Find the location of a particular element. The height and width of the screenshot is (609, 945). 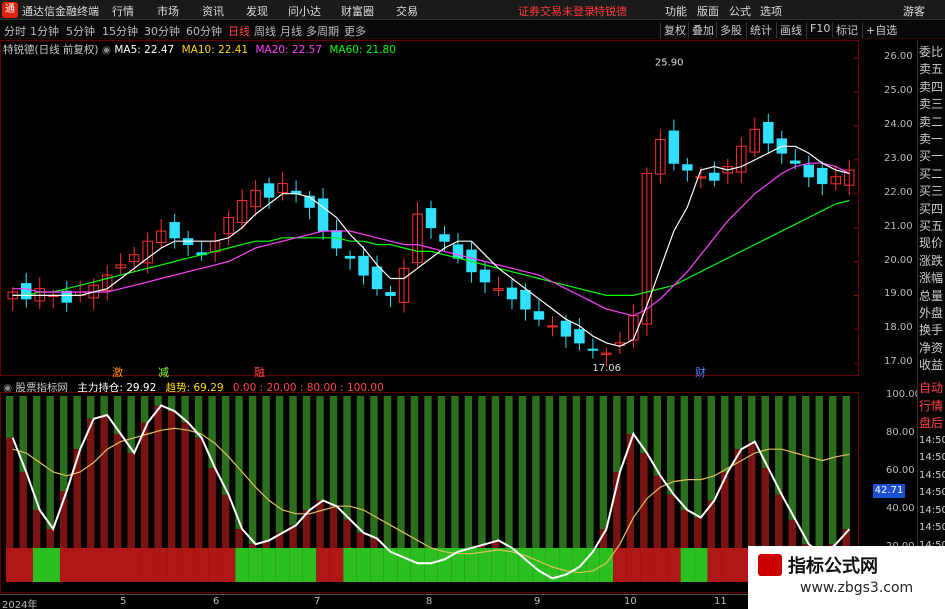

period-multi: 多周期 is located at coordinates (322, 31).